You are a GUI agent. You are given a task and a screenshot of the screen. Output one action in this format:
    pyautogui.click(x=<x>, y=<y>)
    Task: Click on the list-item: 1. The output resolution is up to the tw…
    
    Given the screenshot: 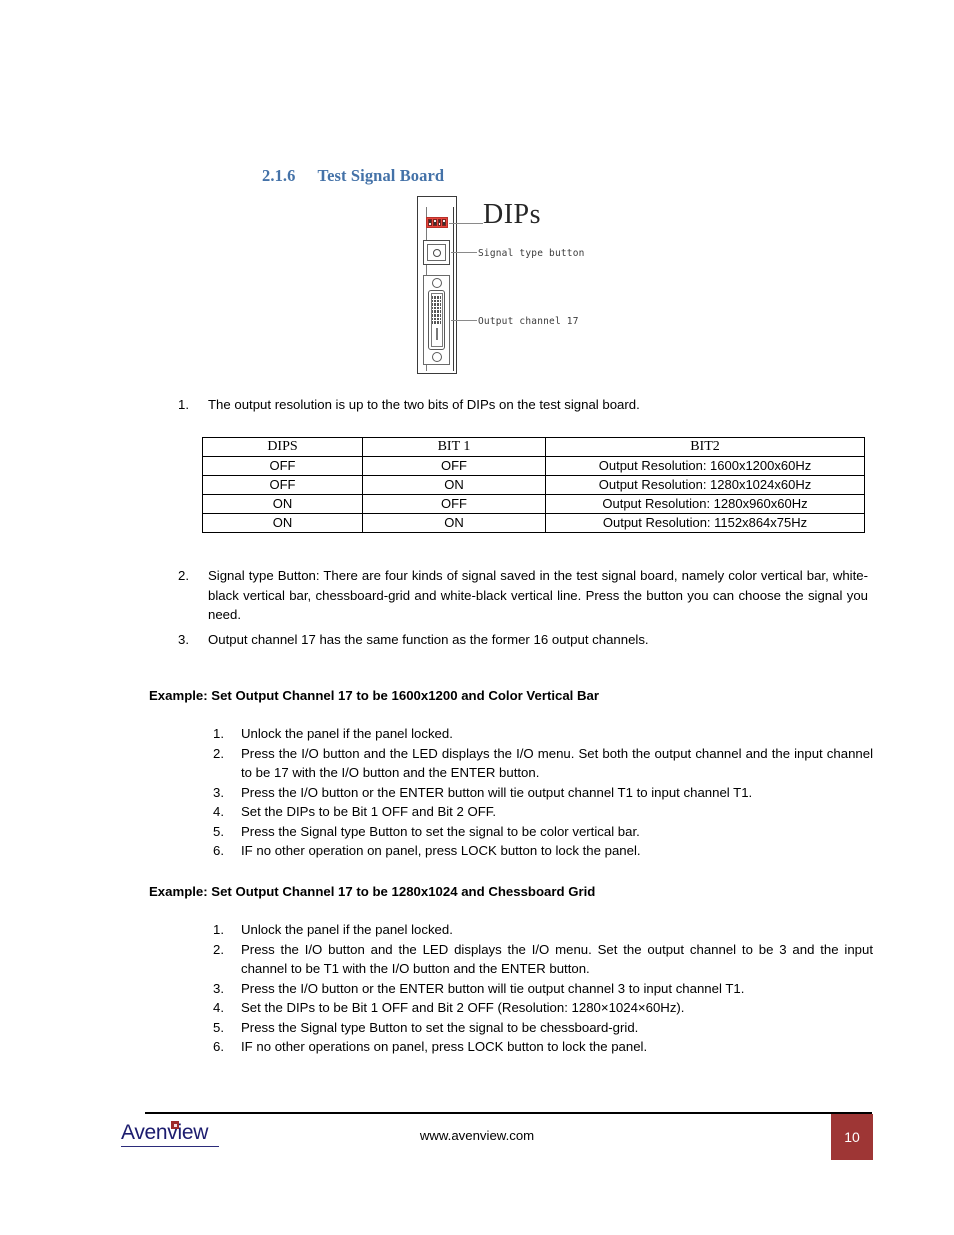 What is the action you would take?
    pyautogui.click(x=523, y=405)
    